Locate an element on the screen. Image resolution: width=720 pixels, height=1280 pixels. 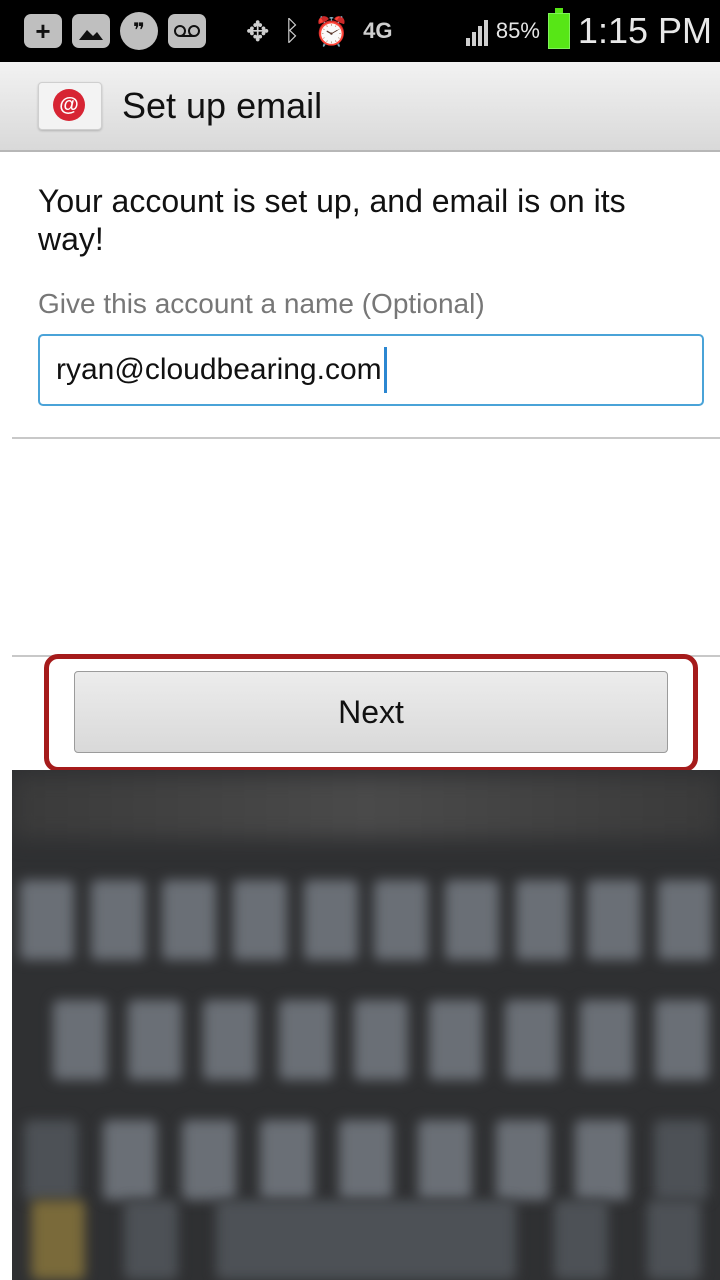
location-target-icon: ✥ is located at coordinates (258, 31).